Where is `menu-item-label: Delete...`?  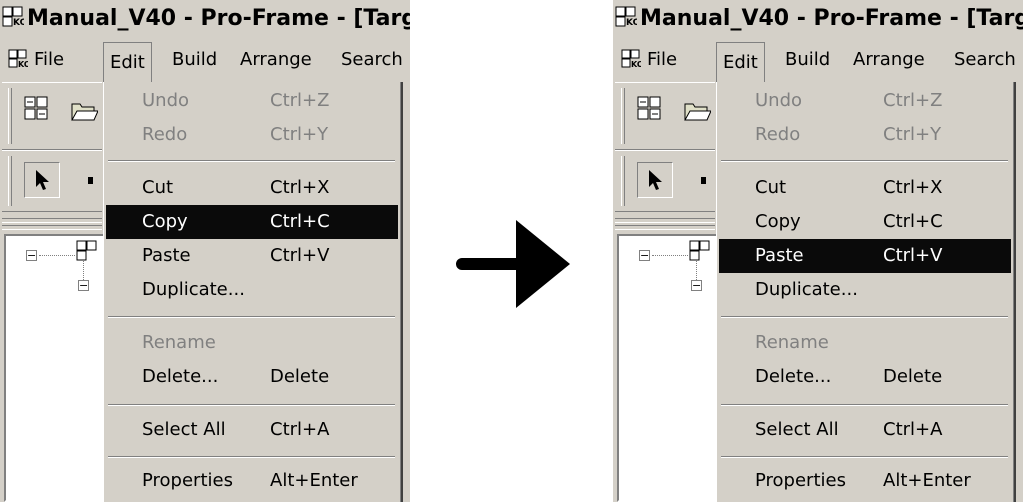
menu-item-label: Delete... is located at coordinates (793, 376).